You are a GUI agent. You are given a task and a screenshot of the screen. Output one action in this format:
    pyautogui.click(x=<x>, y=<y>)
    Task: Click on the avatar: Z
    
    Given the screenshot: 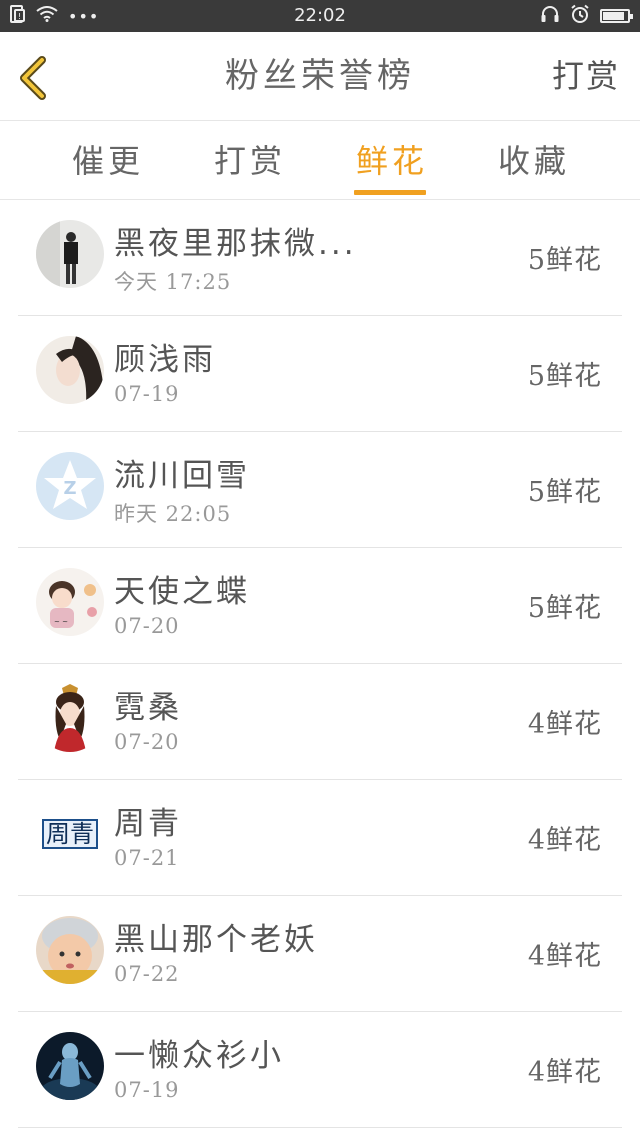 What is the action you would take?
    pyautogui.click(x=70, y=486)
    